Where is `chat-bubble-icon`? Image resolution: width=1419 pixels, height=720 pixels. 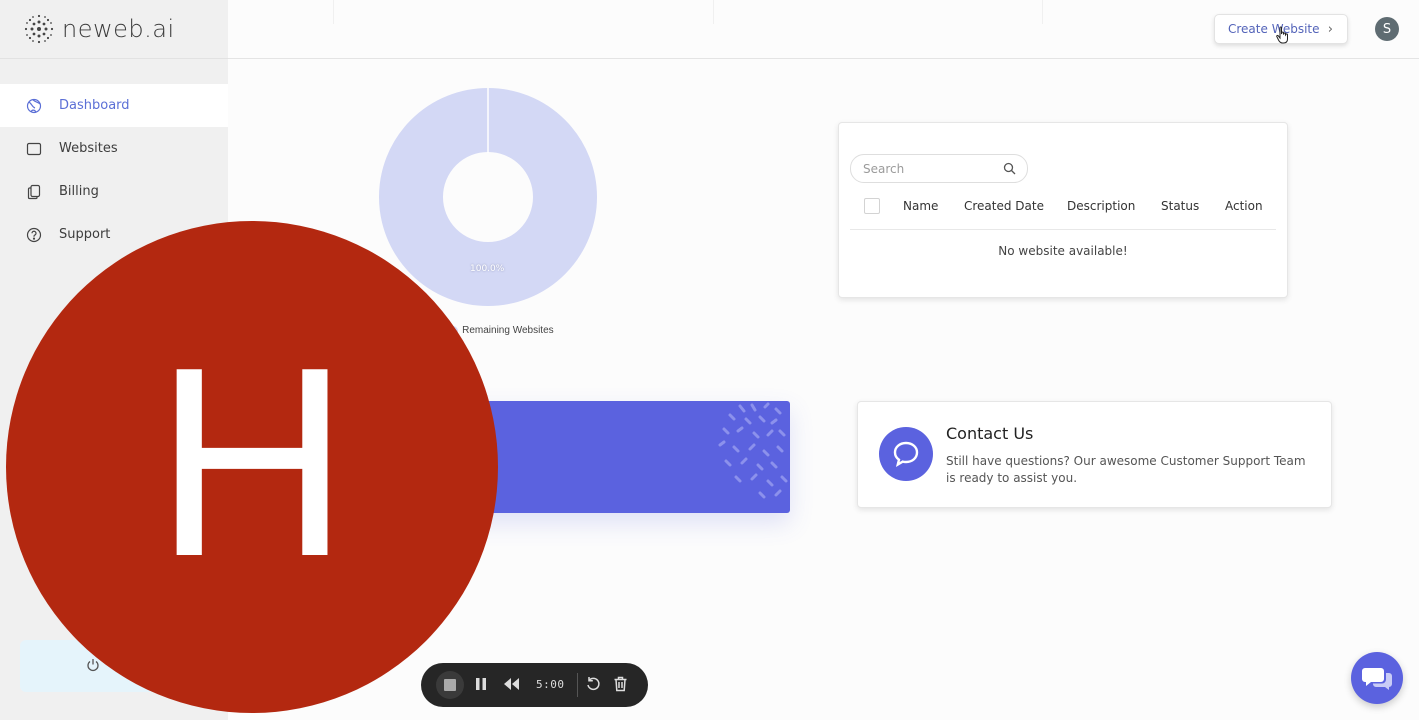 chat-bubble-icon is located at coordinates (906, 454).